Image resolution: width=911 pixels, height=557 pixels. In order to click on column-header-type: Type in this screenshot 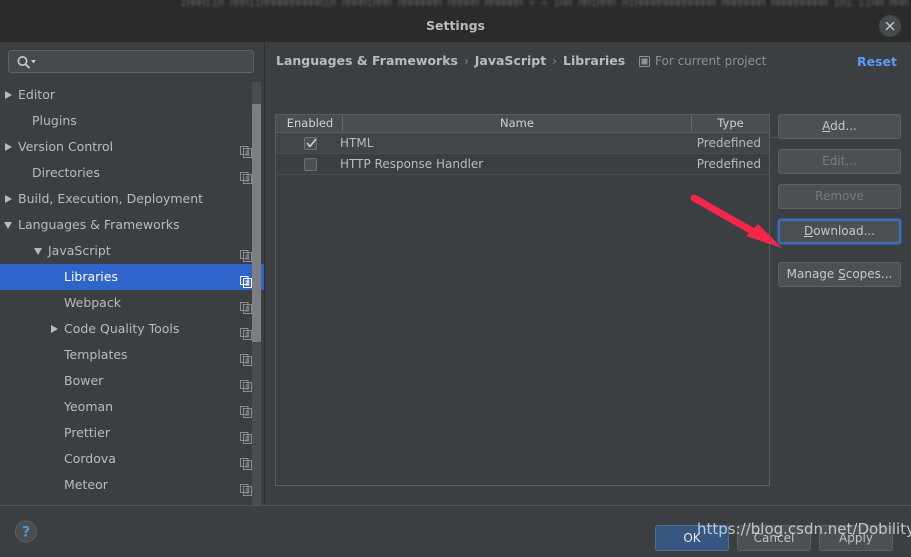, I will do `click(730, 123)`.